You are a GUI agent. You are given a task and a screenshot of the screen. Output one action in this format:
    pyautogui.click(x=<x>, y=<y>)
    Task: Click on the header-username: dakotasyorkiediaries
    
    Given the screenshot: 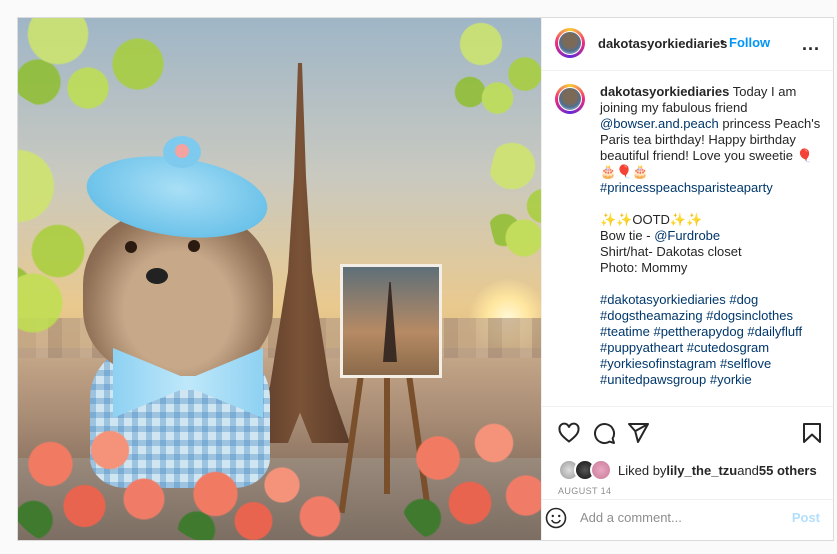 What is the action you would take?
    pyautogui.click(x=662, y=43)
    